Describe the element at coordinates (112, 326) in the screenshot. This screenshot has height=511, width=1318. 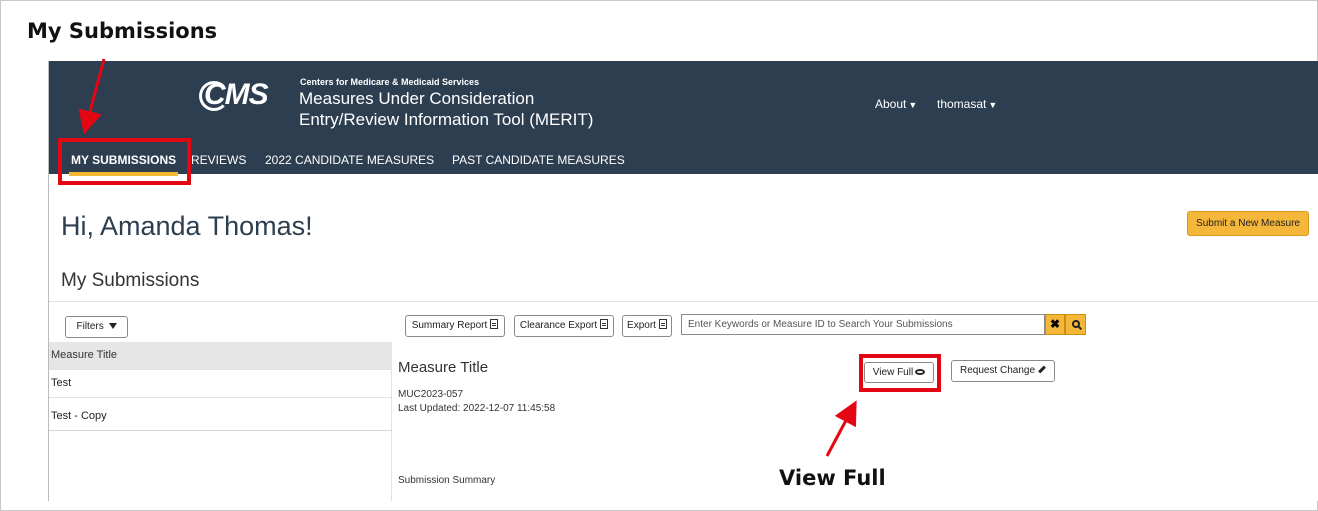
I see `filter-icon` at that location.